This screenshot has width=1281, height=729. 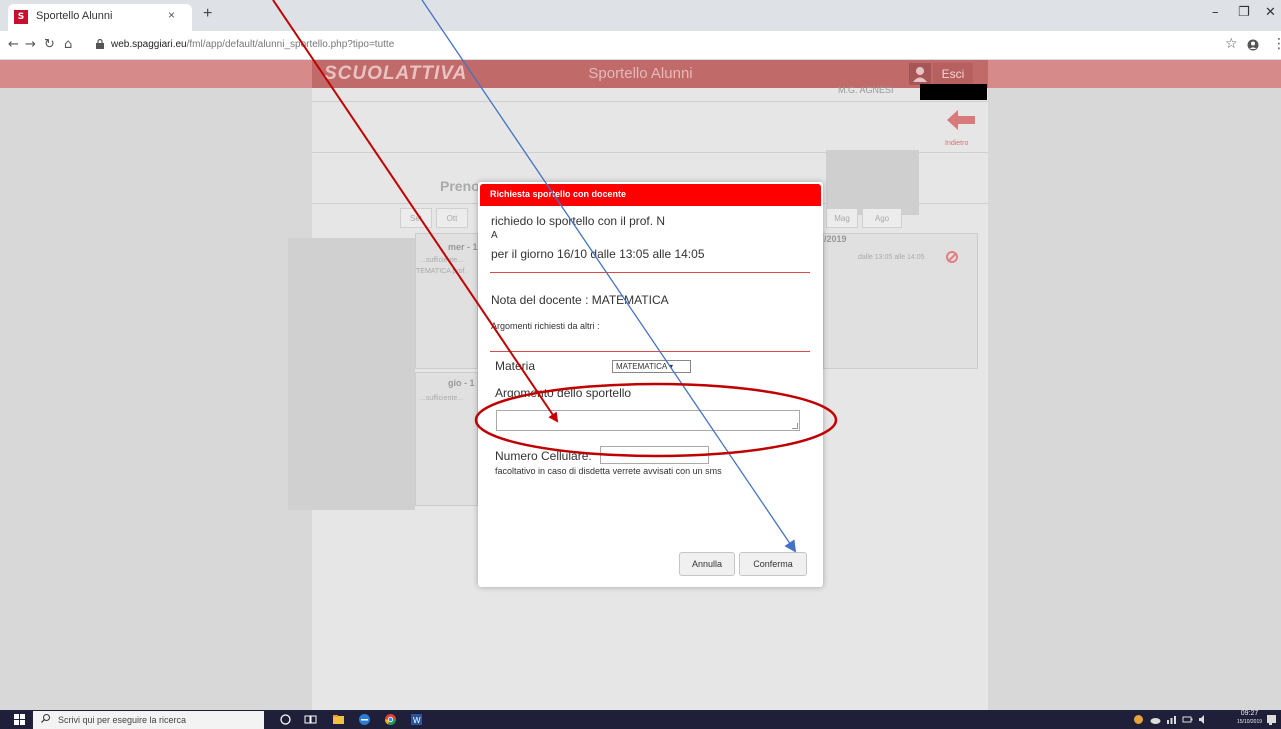 What do you see at coordinates (1231, 44) in the screenshot?
I see `bookmark-star-icon: ☆` at bounding box center [1231, 44].